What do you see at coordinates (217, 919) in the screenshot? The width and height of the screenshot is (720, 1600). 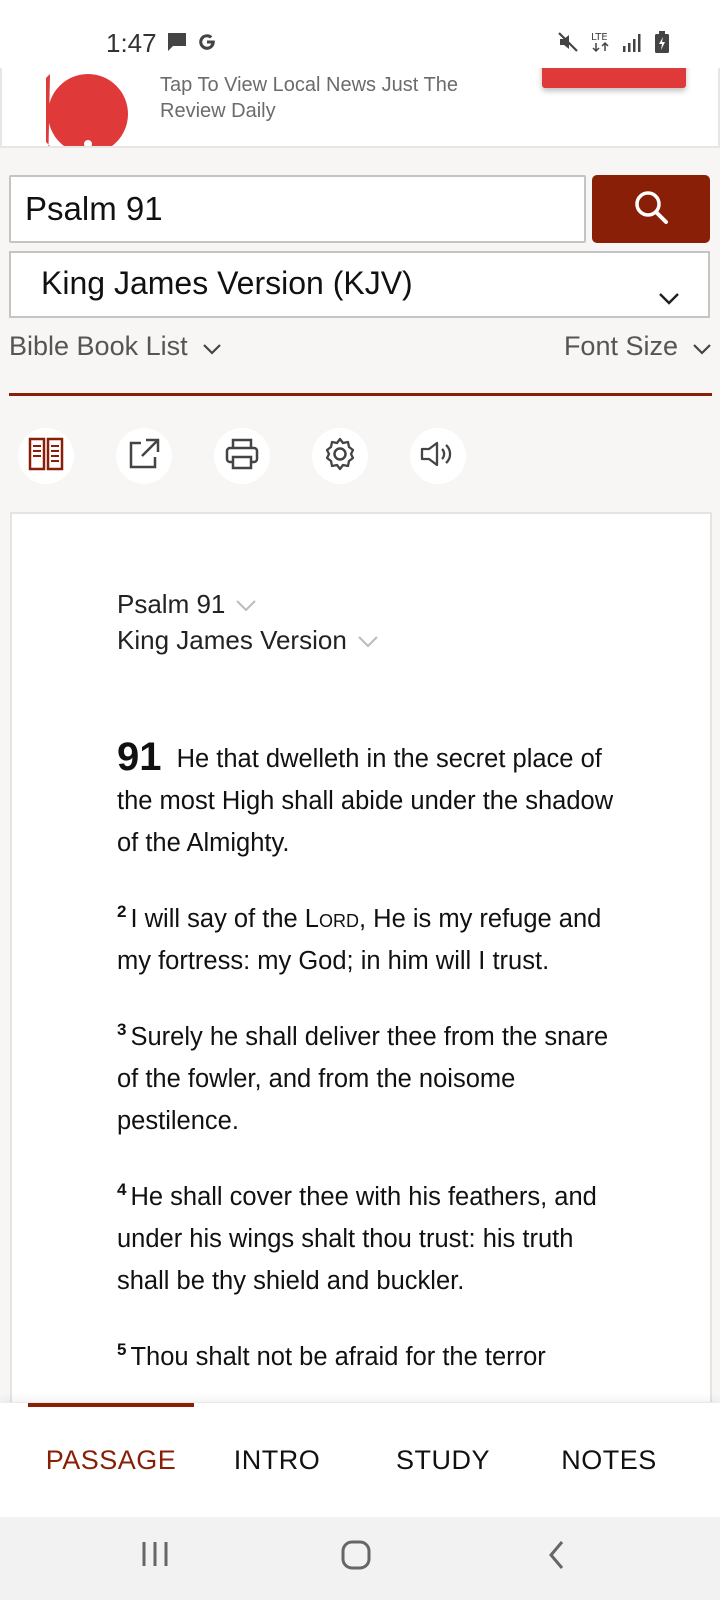 I see `verse-text: I will say of the` at bounding box center [217, 919].